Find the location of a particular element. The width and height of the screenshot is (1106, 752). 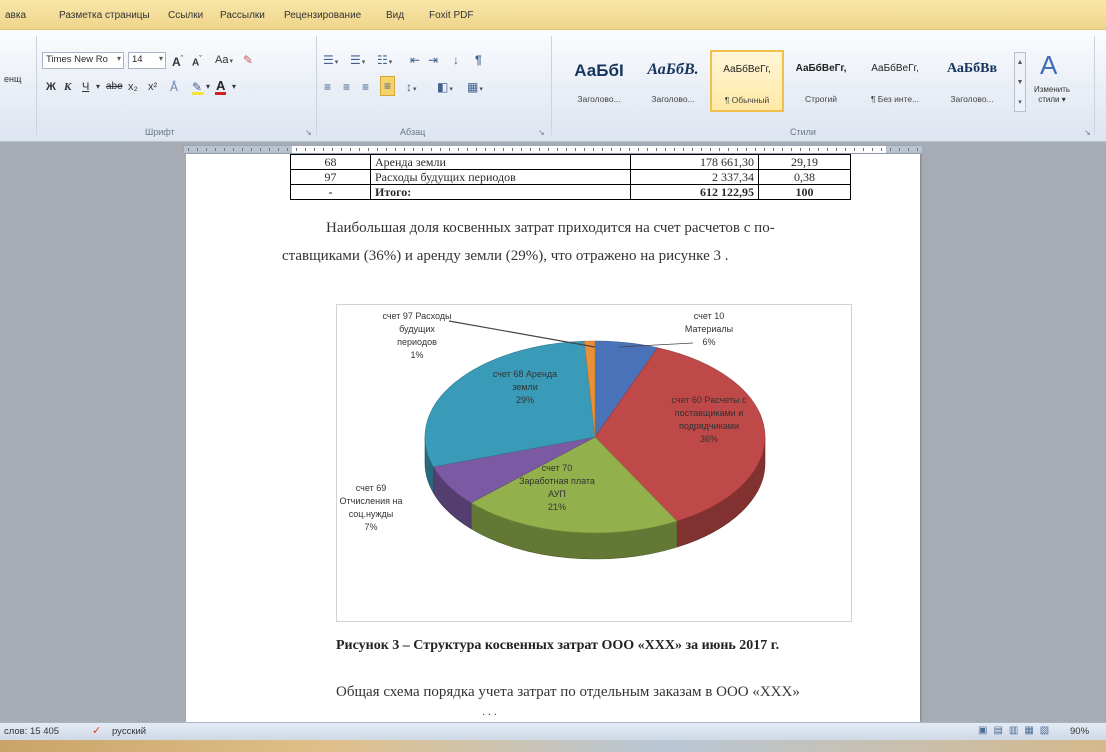

horizontal-ruler is located at coordinates (553, 149).